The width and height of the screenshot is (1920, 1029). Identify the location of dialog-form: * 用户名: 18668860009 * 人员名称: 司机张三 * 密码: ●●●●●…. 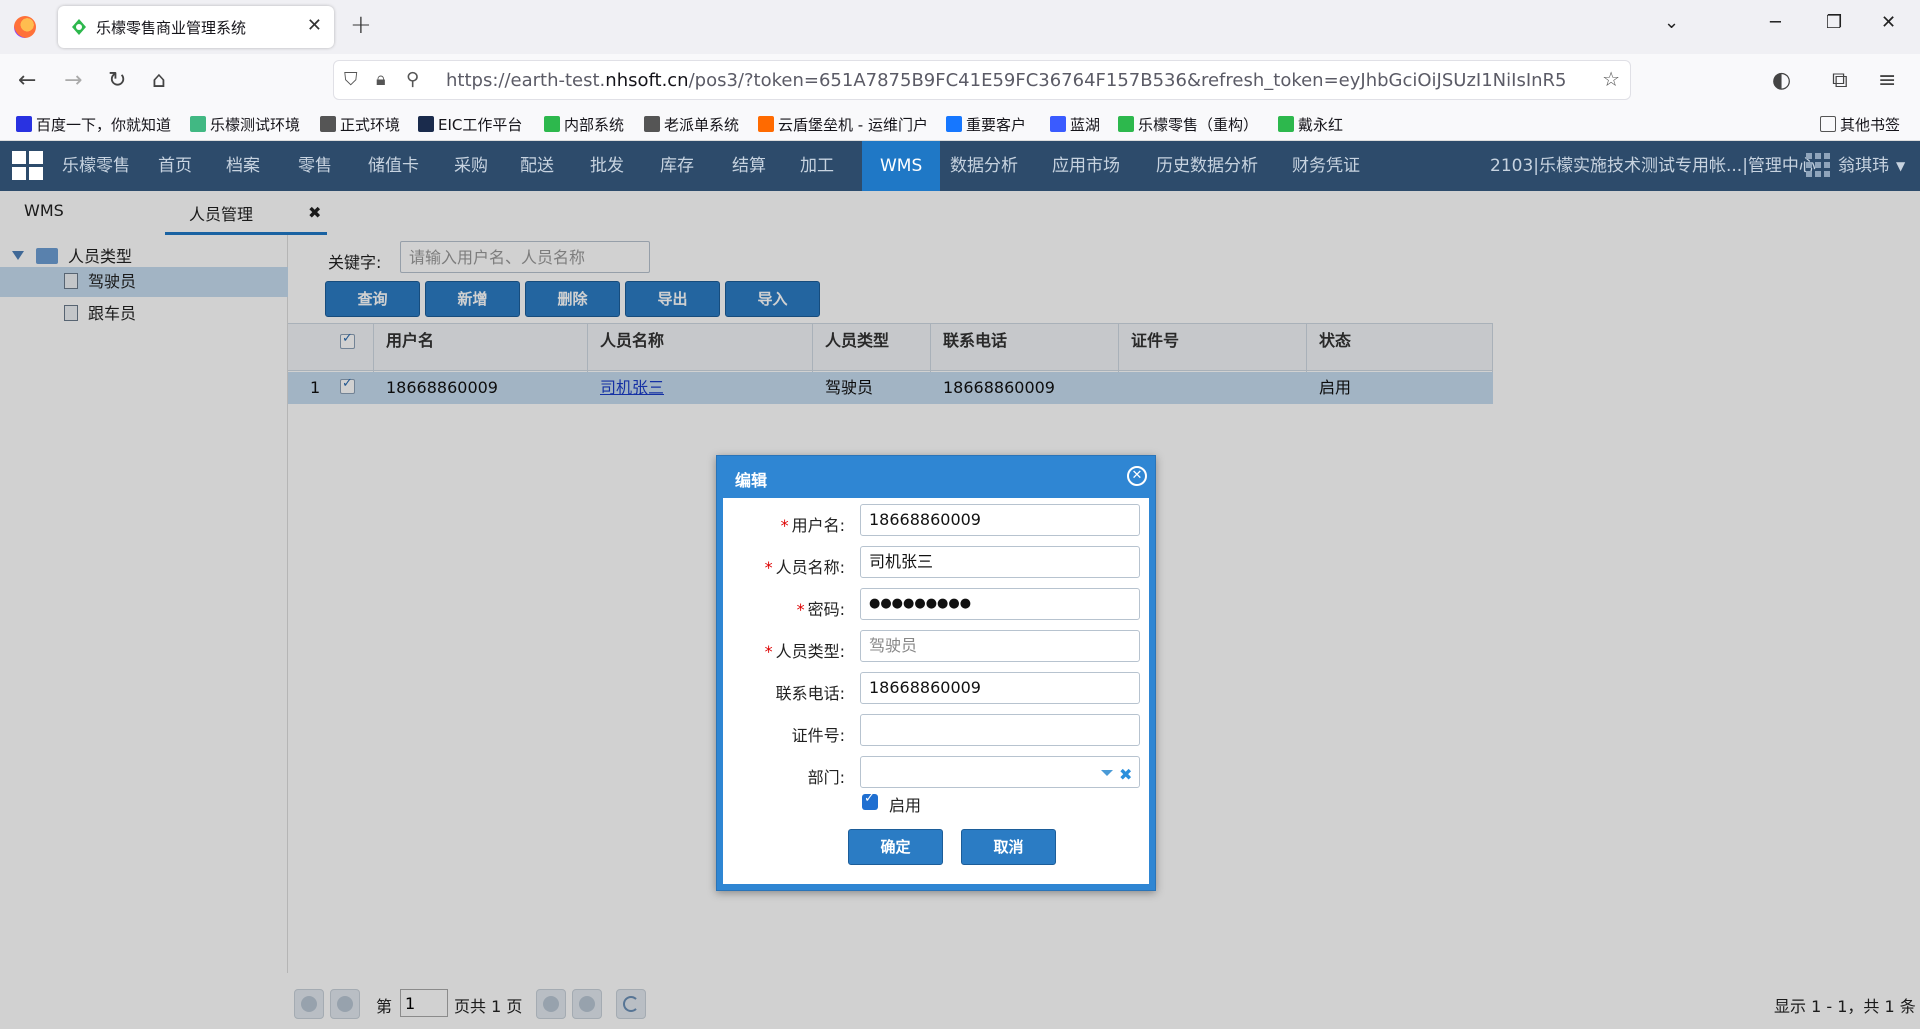
(936, 691).